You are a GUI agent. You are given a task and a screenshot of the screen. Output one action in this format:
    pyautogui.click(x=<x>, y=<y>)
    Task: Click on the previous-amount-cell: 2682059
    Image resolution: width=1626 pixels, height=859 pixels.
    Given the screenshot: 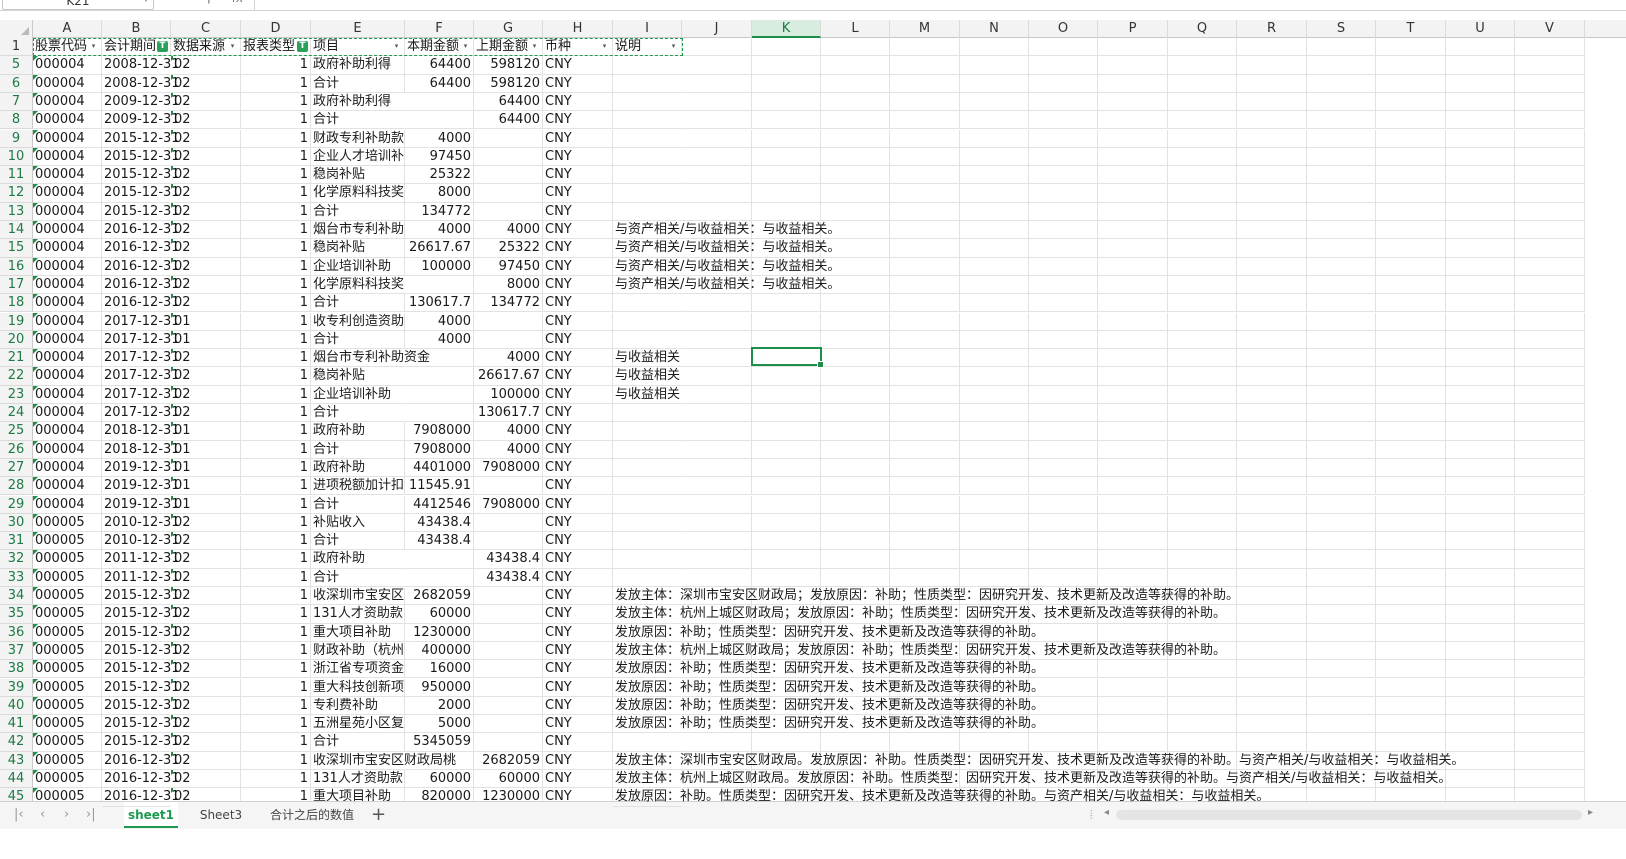 What is the action you would take?
    pyautogui.click(x=508, y=760)
    